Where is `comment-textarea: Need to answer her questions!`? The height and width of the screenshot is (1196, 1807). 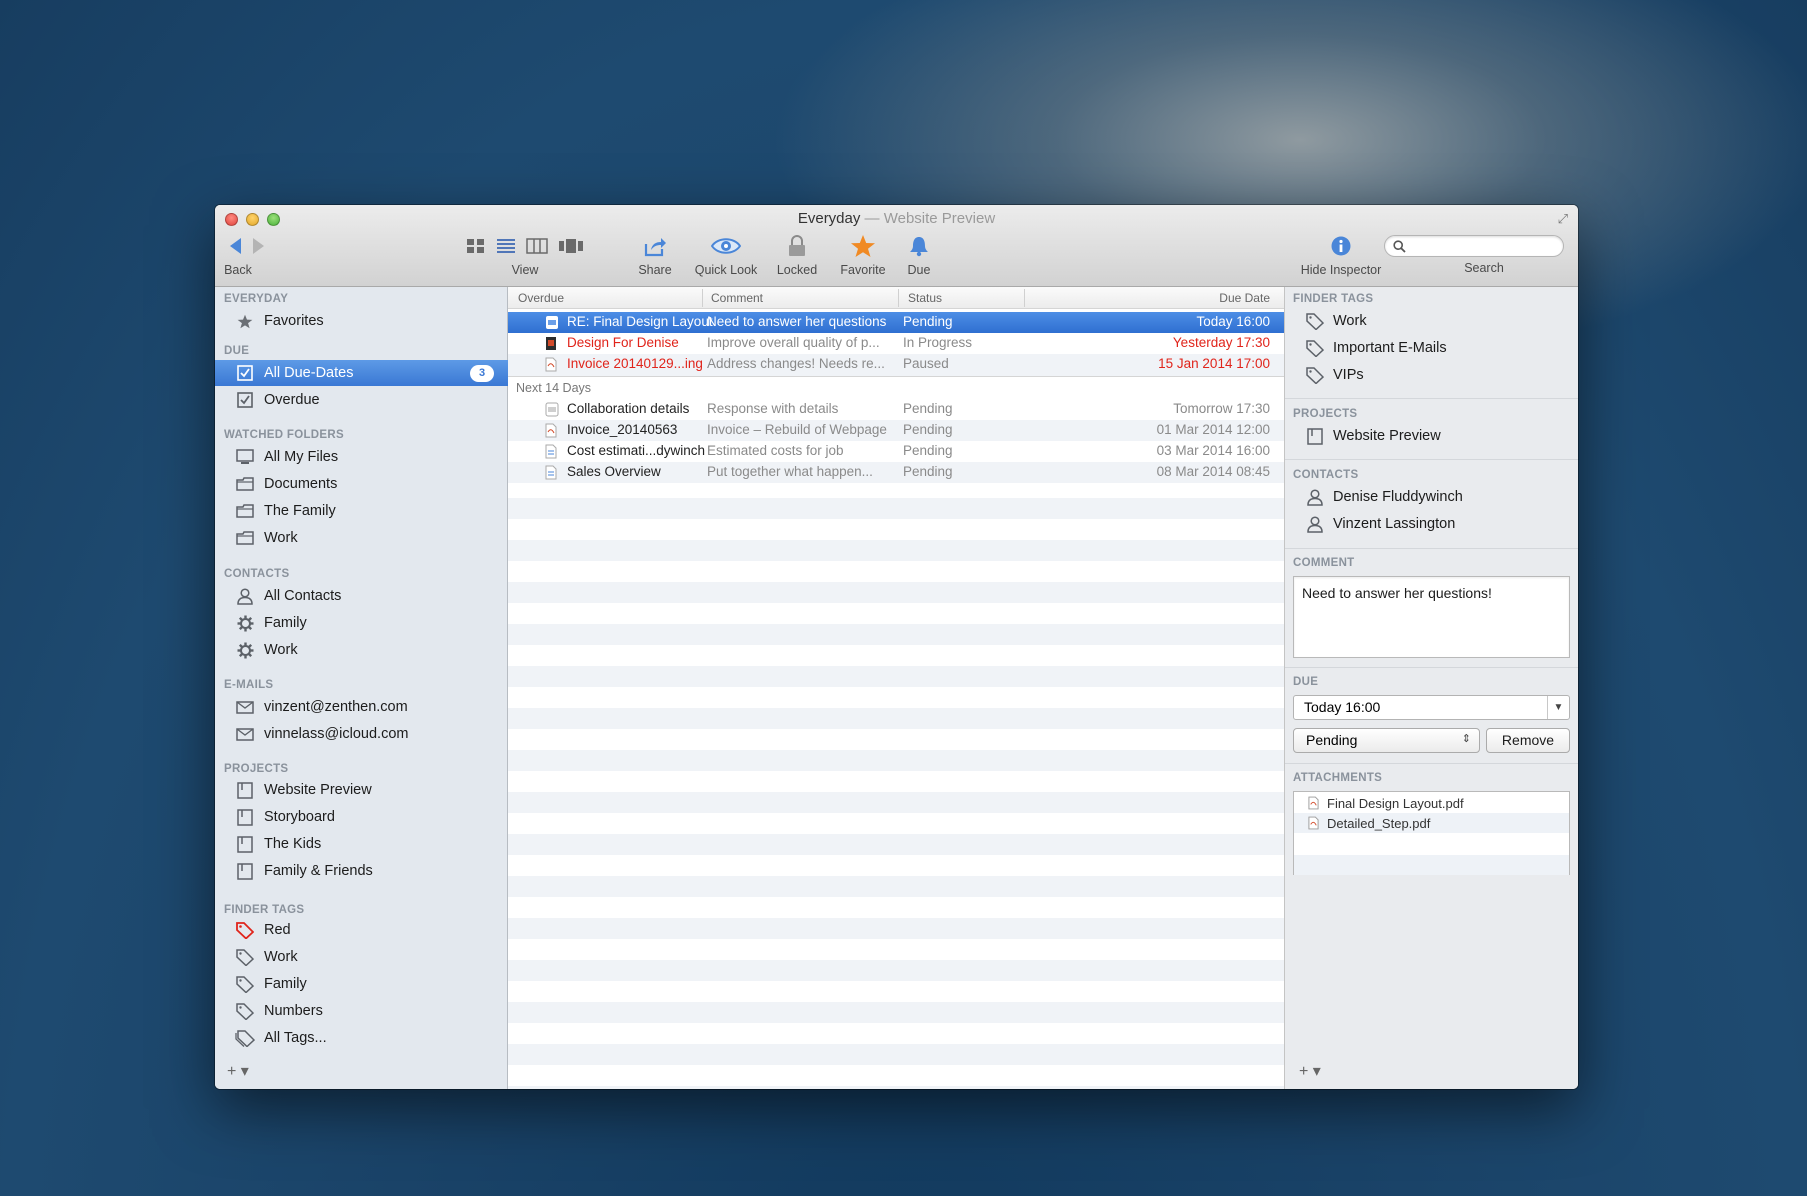 comment-textarea: Need to answer her questions! is located at coordinates (1431, 617).